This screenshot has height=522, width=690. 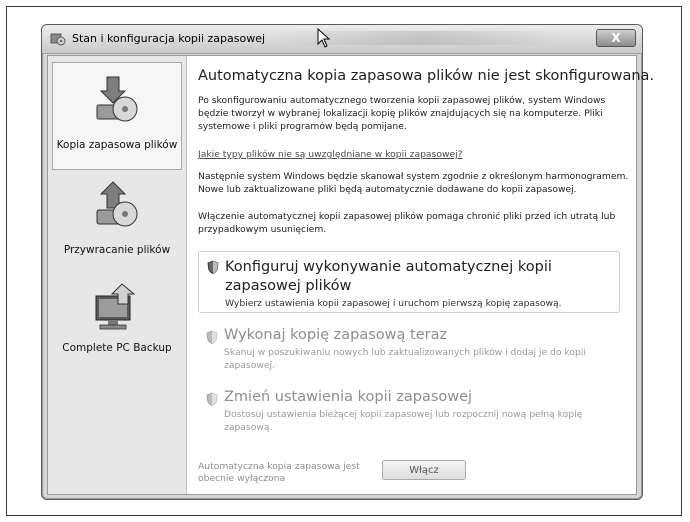 I want to click on action-title: Zmień ustawienia kopii zapasowej, so click(x=348, y=397).